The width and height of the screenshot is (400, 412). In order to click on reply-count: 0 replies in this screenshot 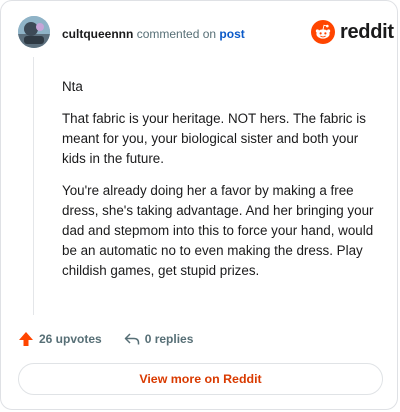, I will do `click(169, 339)`.